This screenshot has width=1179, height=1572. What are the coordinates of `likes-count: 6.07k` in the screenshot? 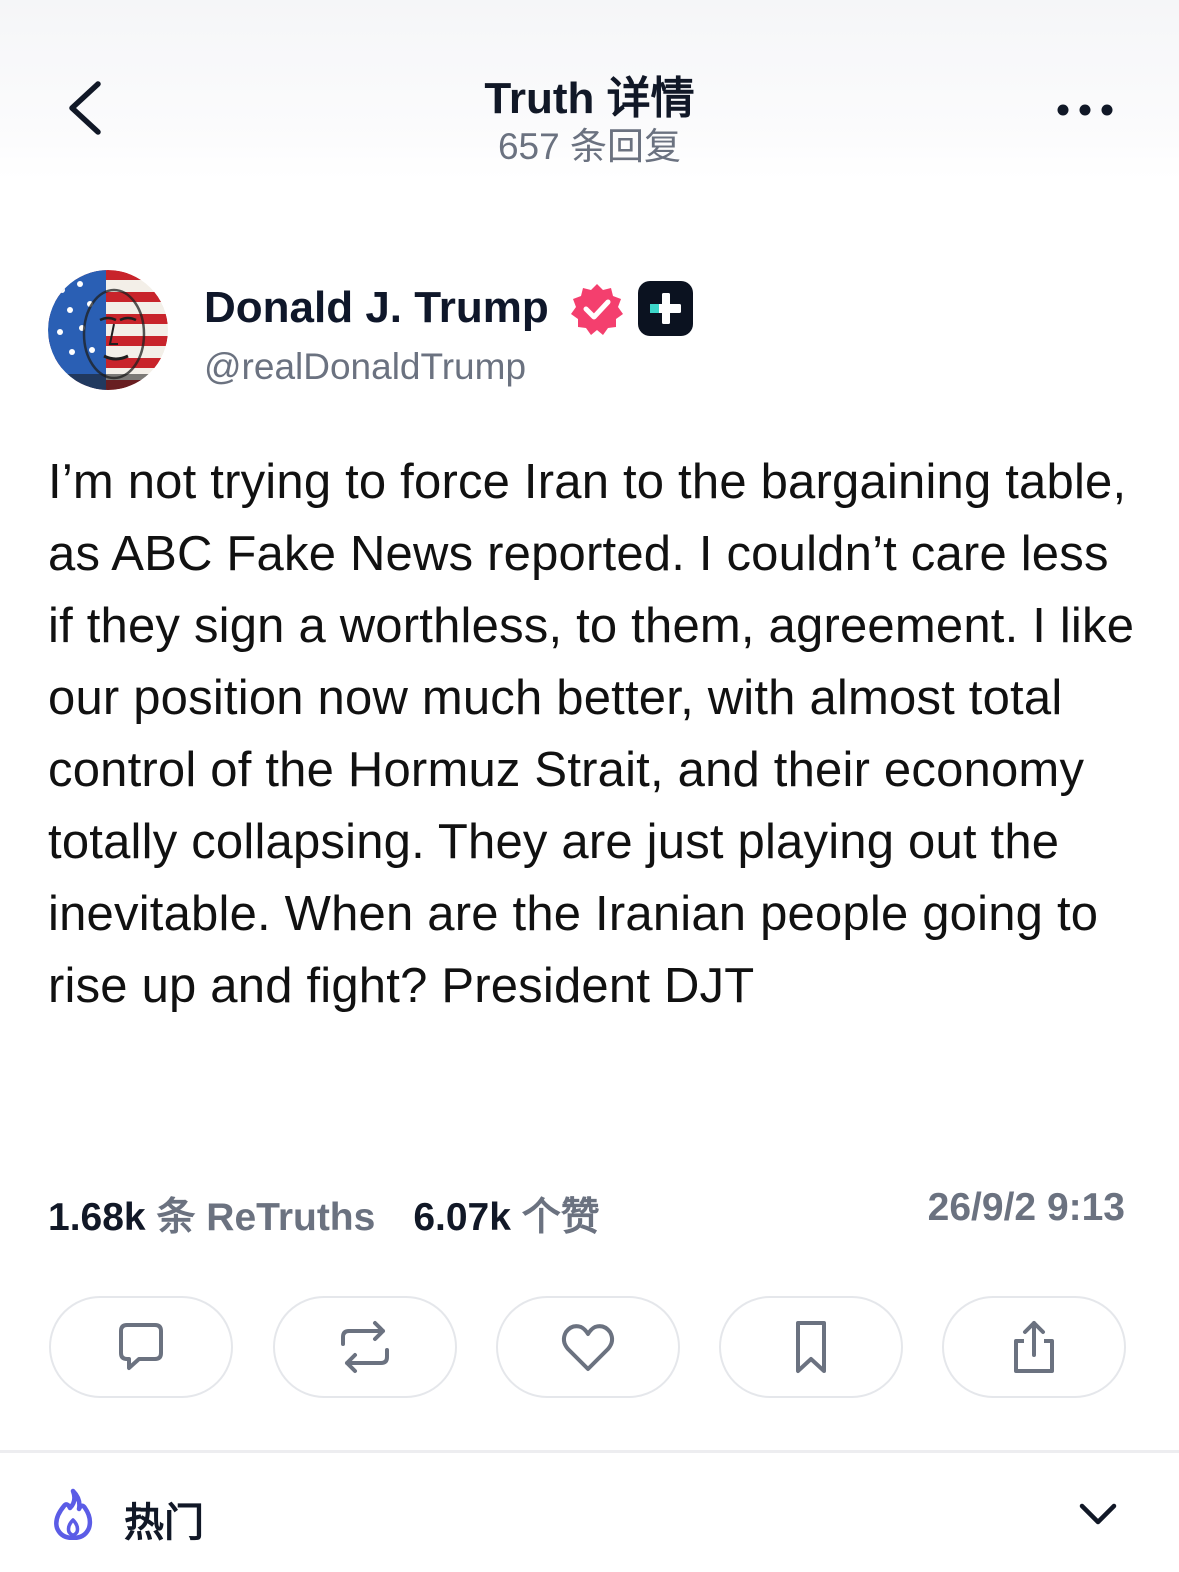 It's located at (462, 1217).